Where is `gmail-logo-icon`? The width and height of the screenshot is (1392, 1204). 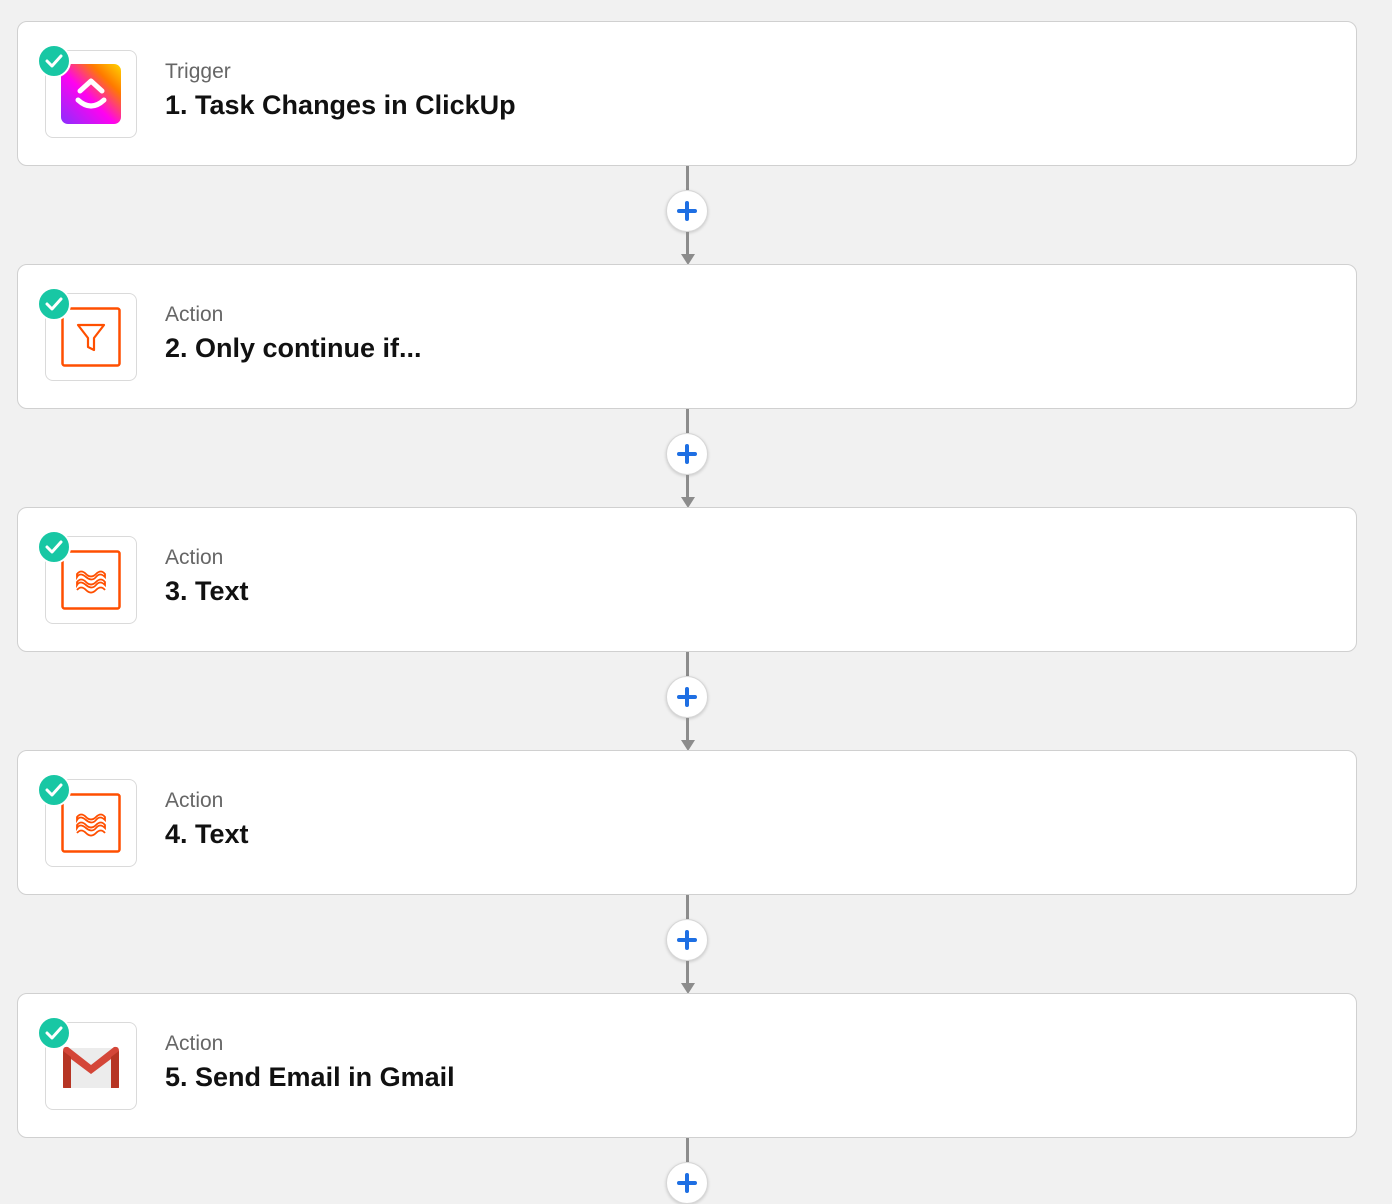
gmail-logo-icon is located at coordinates (91, 1067).